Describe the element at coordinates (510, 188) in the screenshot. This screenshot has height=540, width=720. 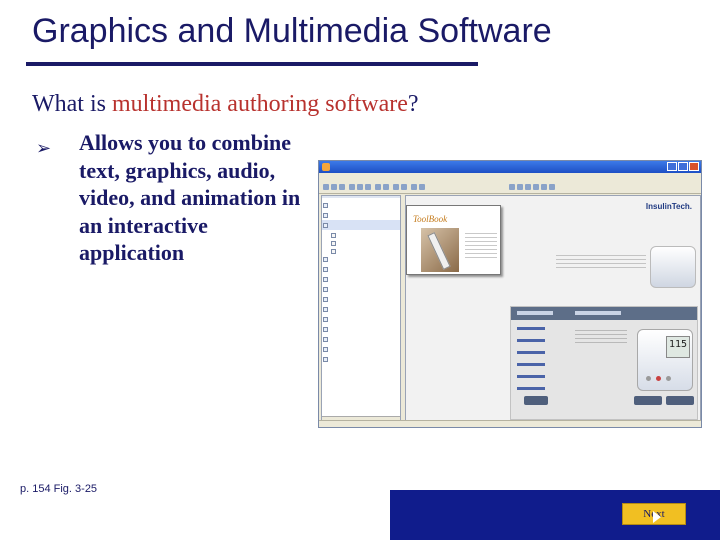
I see `window-toolbar` at that location.